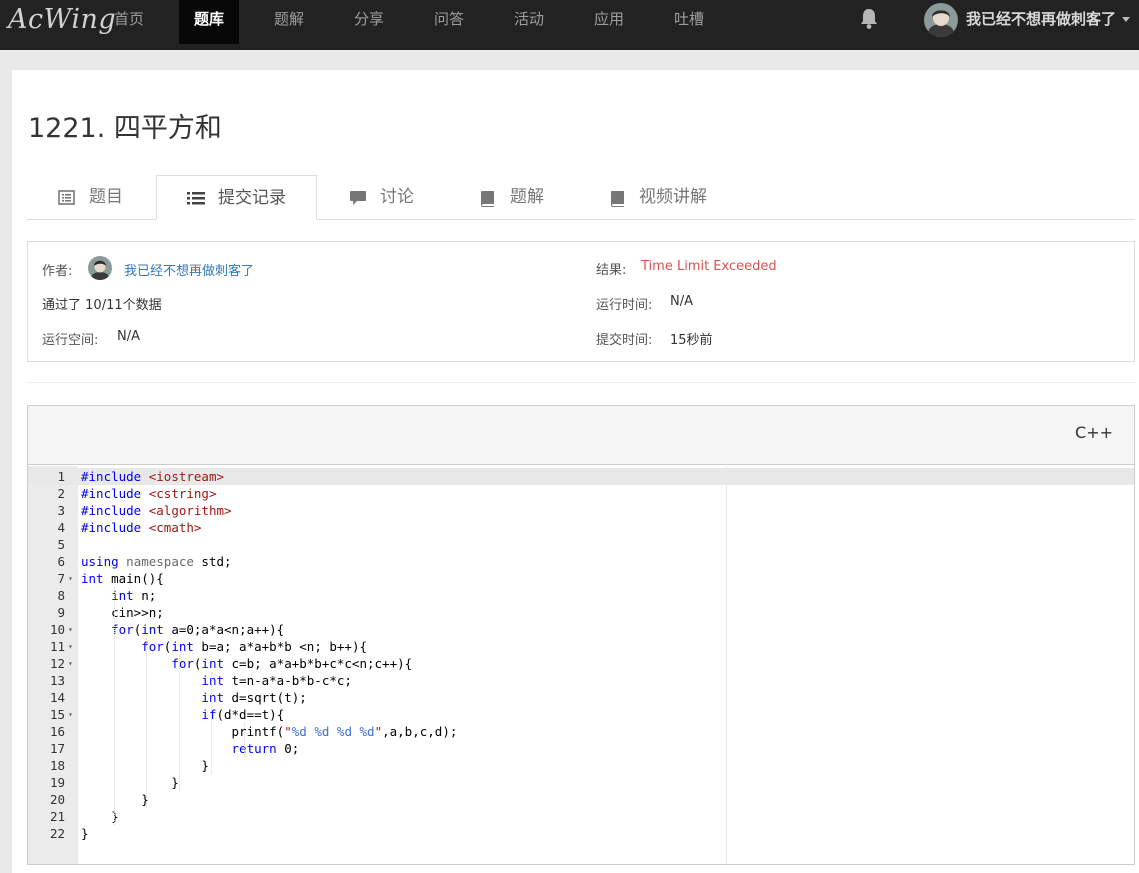 The image size is (1139, 873). Describe the element at coordinates (196, 198) in the screenshot. I see `list-icon` at that location.